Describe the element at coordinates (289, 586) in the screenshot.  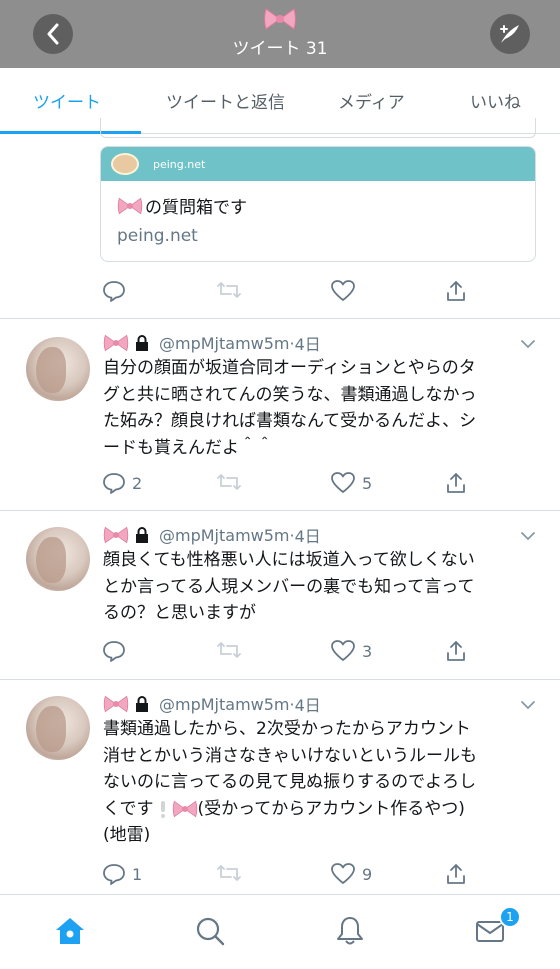
I see `tweet-line: とか言ってる人現メンバーの裏でも知って言って` at that location.